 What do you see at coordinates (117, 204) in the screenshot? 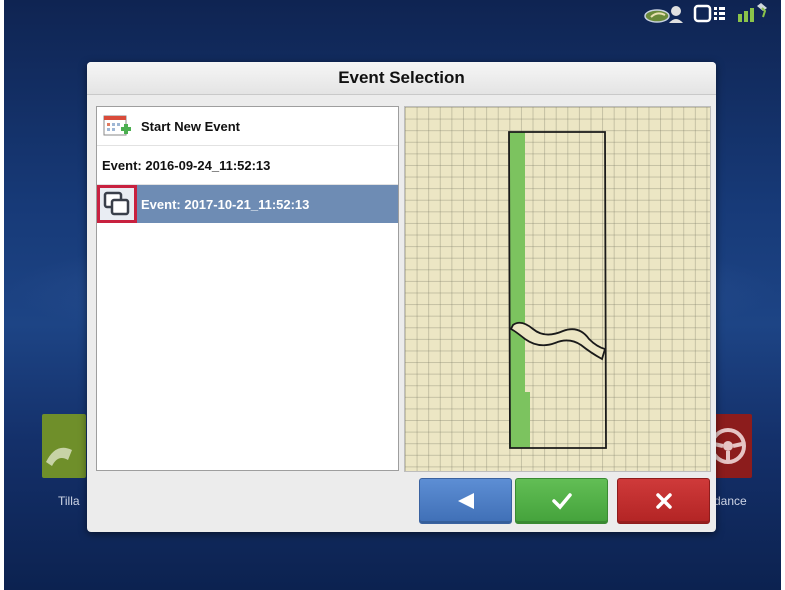
I see `copy-icon` at bounding box center [117, 204].